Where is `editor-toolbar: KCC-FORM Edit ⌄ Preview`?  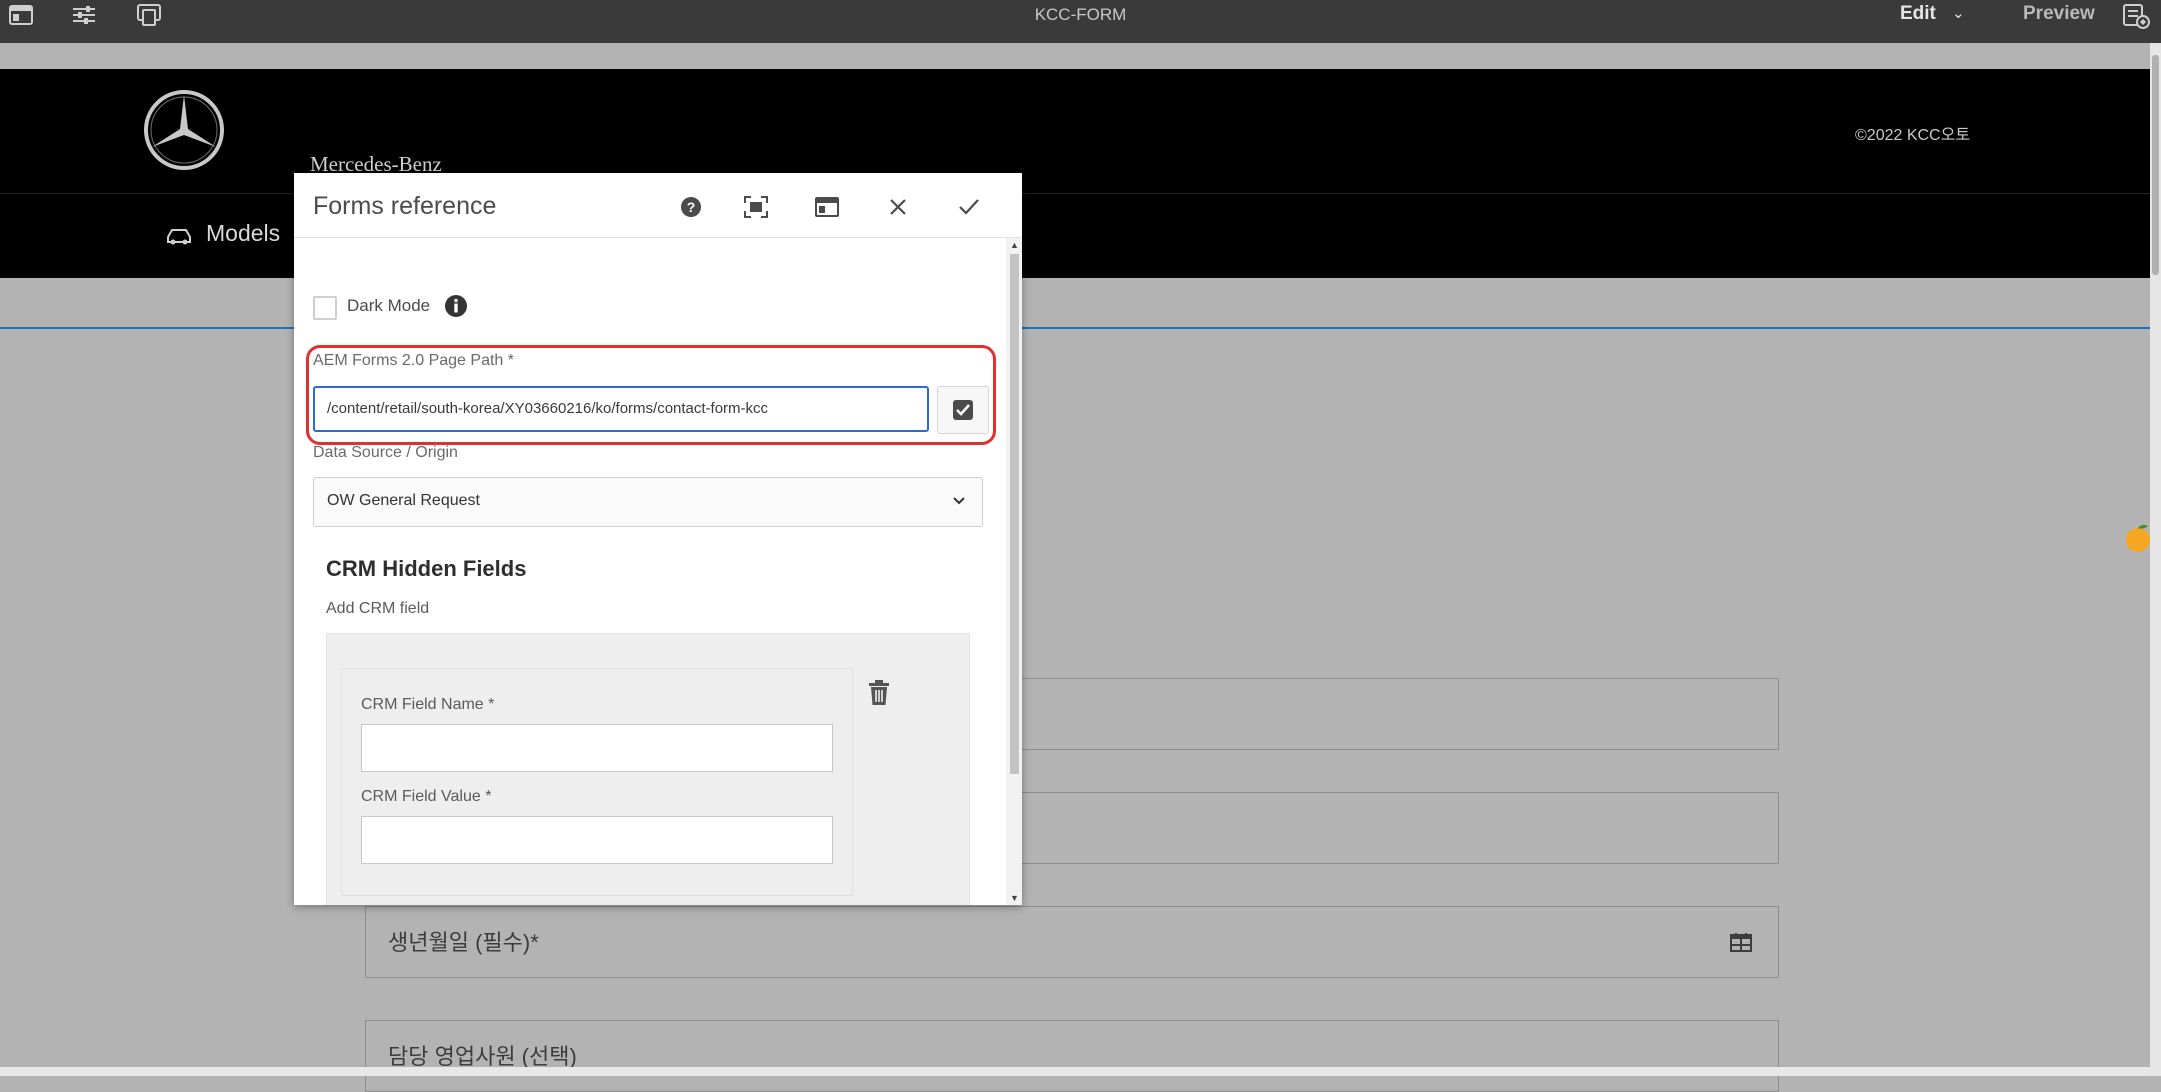
editor-toolbar: KCC-FORM Edit ⌄ Preview is located at coordinates (1080, 21).